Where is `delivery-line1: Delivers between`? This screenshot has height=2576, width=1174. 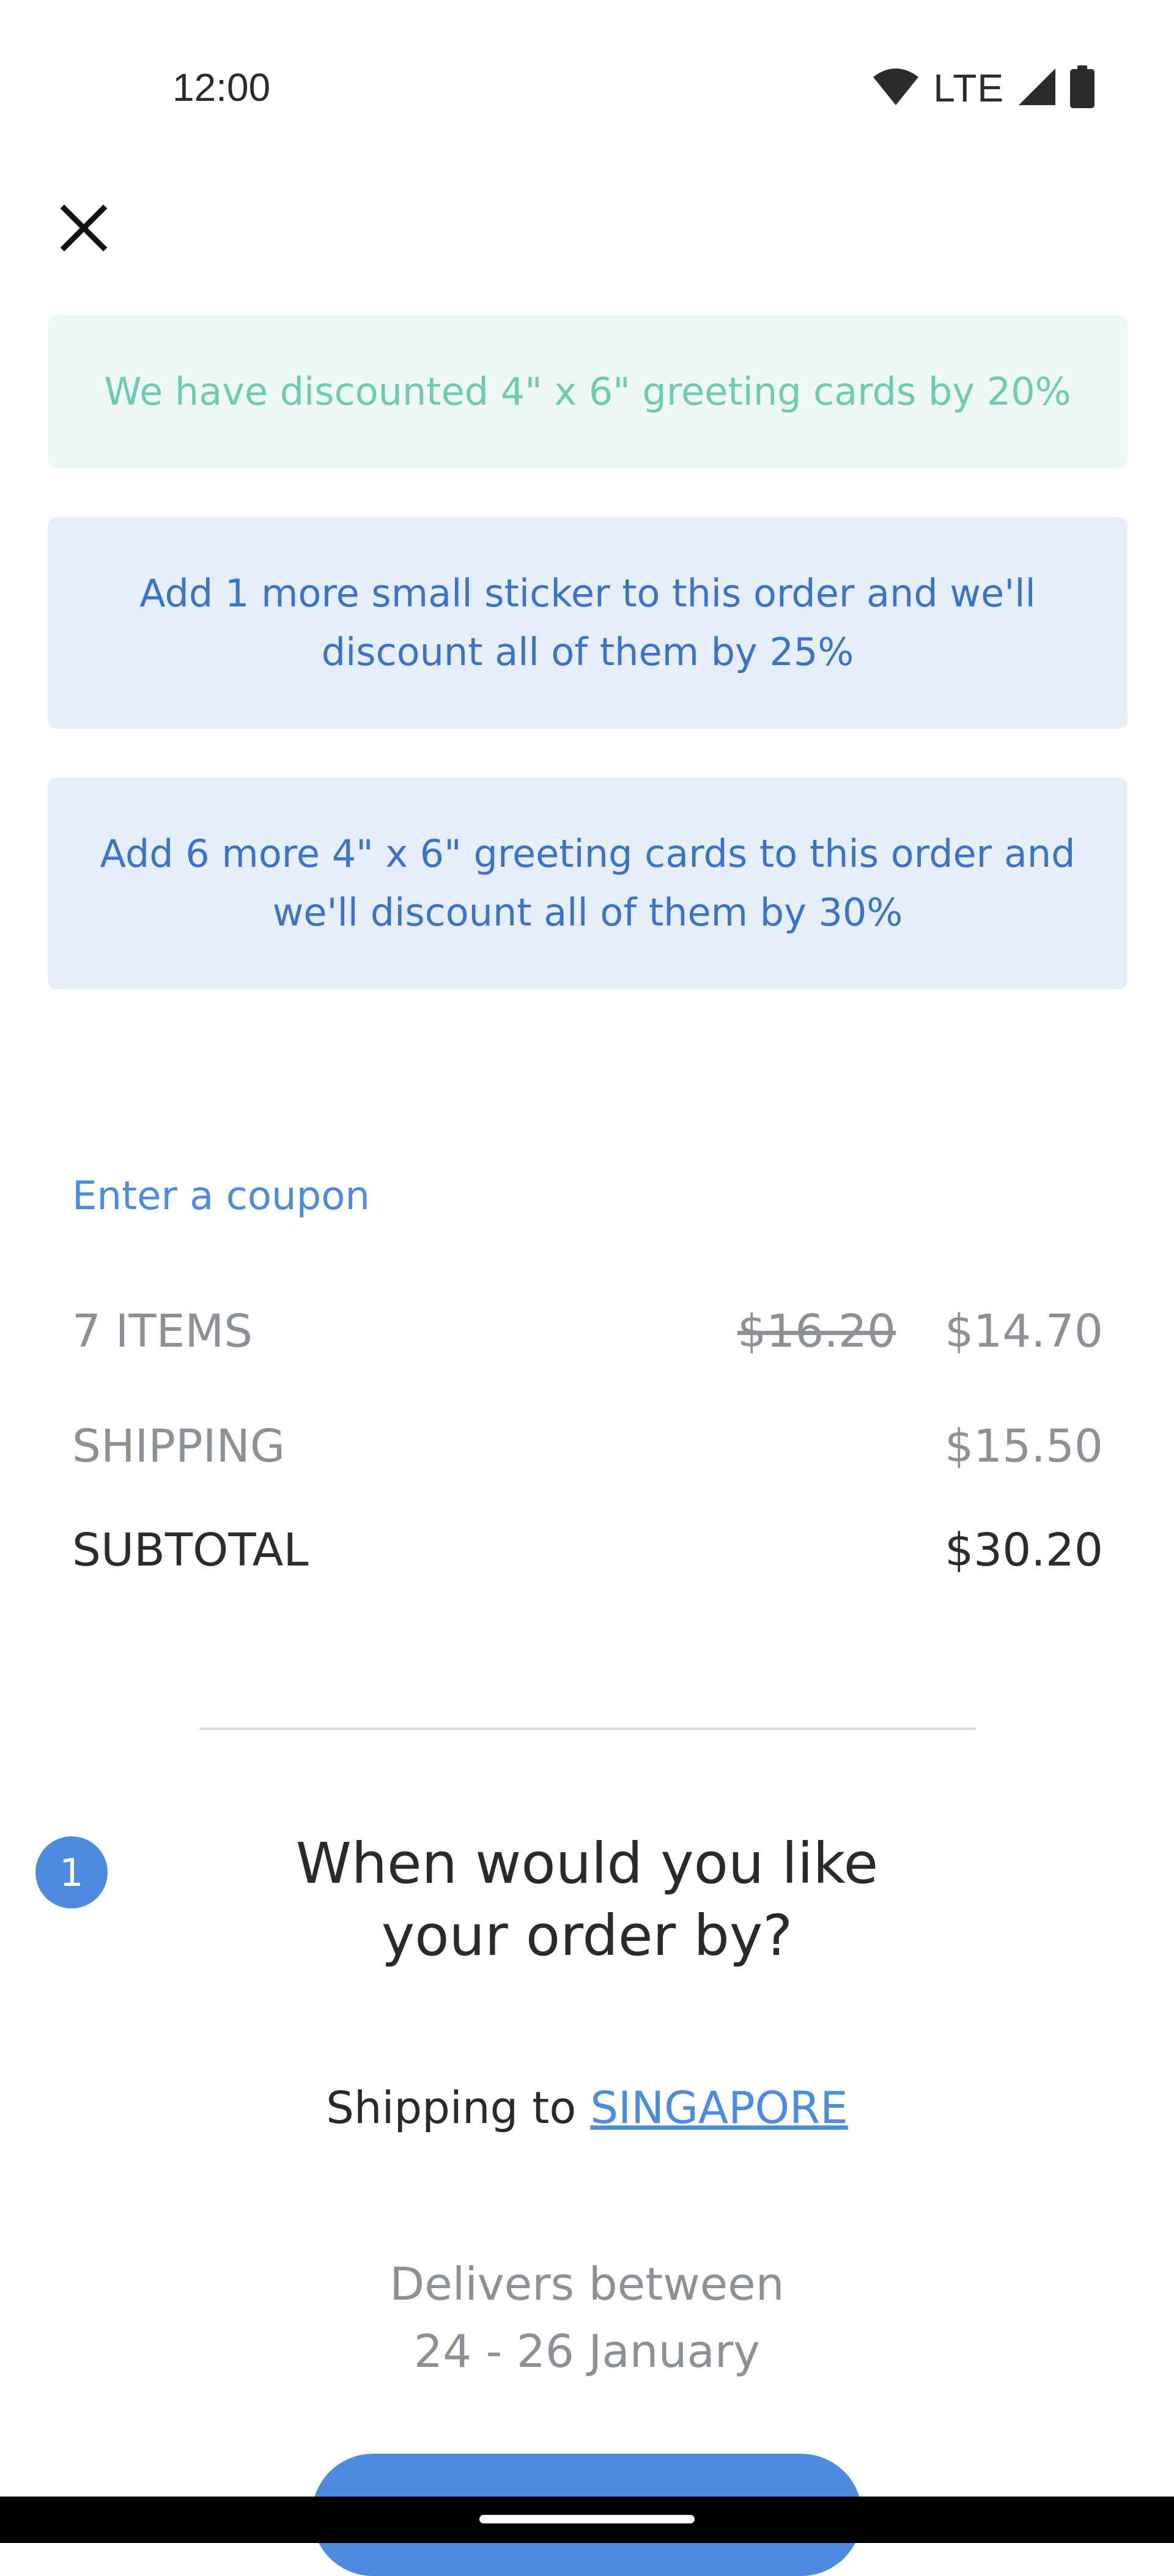
delivery-line1: Delivers between is located at coordinates (587, 2284).